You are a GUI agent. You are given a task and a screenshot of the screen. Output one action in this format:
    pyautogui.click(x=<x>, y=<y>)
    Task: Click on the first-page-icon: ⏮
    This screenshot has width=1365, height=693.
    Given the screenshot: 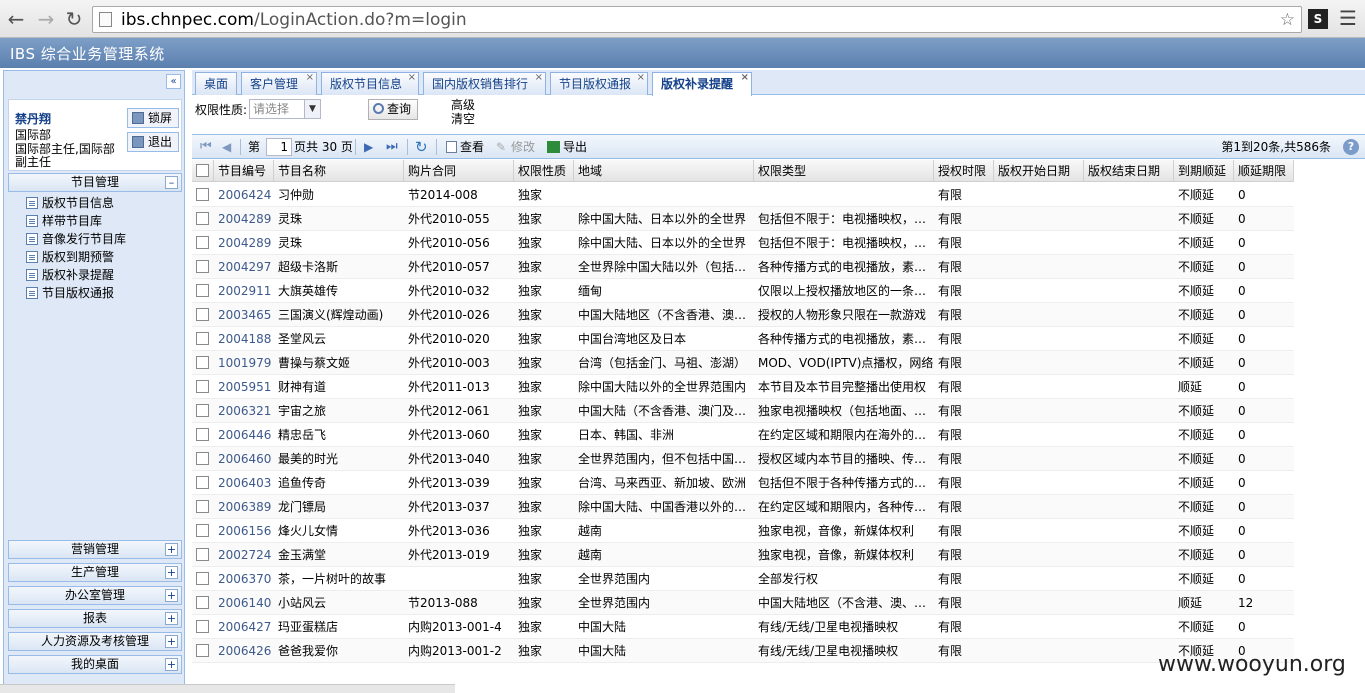 What is the action you would take?
    pyautogui.click(x=206, y=147)
    